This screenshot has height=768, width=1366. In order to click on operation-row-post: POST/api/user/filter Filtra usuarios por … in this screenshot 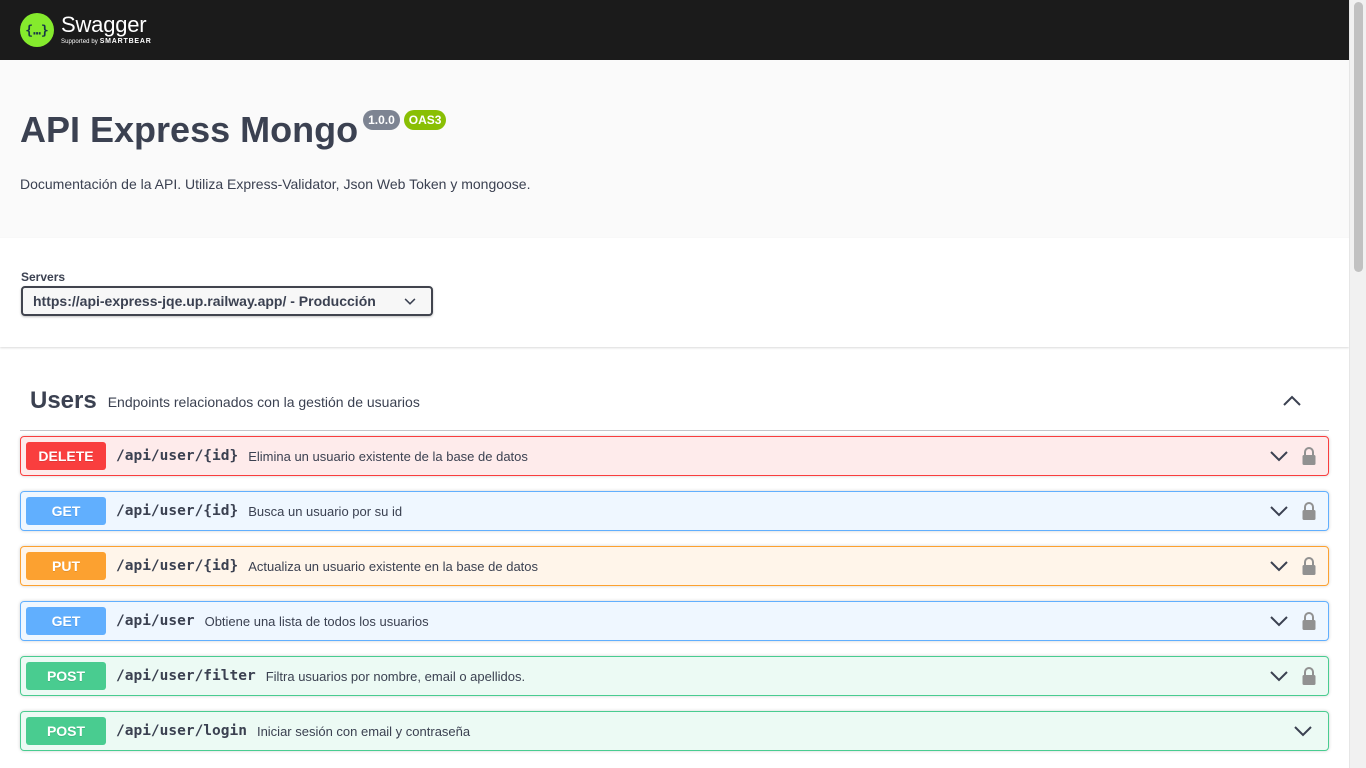, I will do `click(674, 676)`.